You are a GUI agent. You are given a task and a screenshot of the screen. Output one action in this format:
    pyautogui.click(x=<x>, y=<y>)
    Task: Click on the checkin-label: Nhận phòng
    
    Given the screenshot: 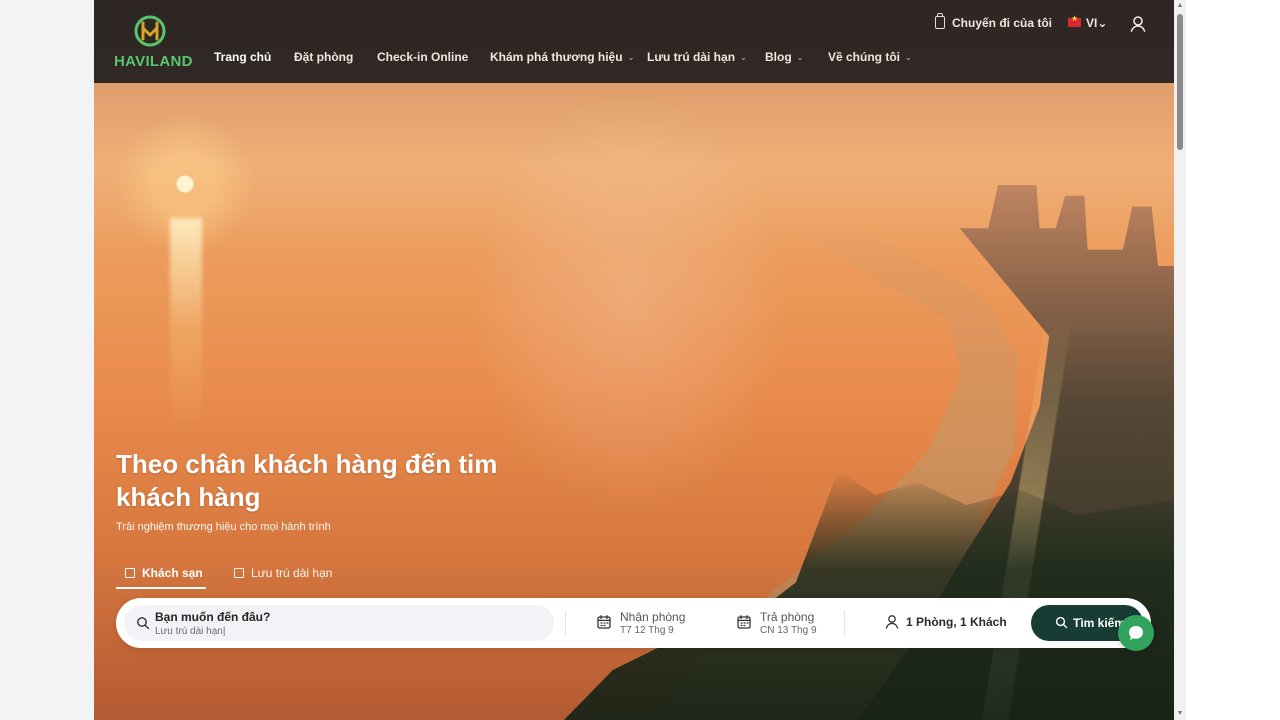 What is the action you would take?
    pyautogui.click(x=653, y=617)
    